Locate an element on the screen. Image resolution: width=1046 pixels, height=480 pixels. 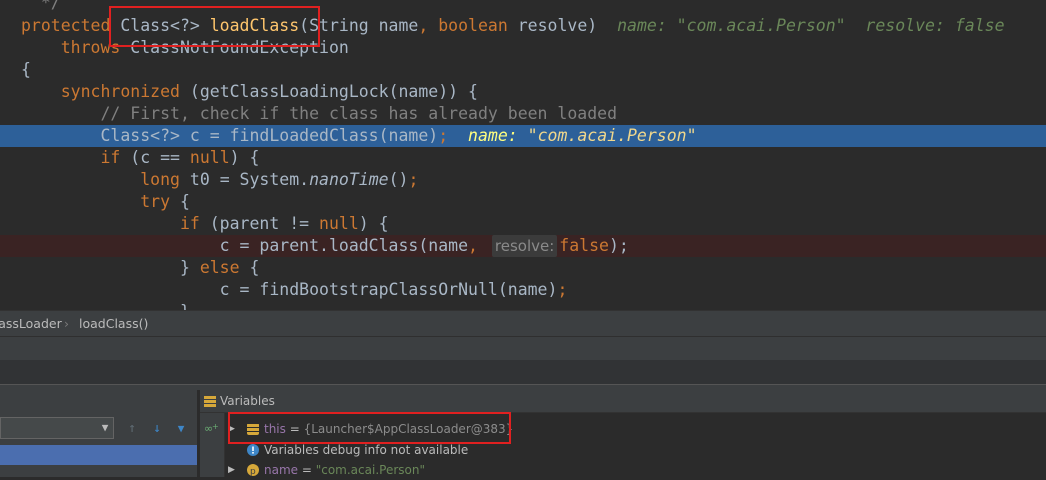
filter-icon: ▼ is located at coordinates (181, 429).